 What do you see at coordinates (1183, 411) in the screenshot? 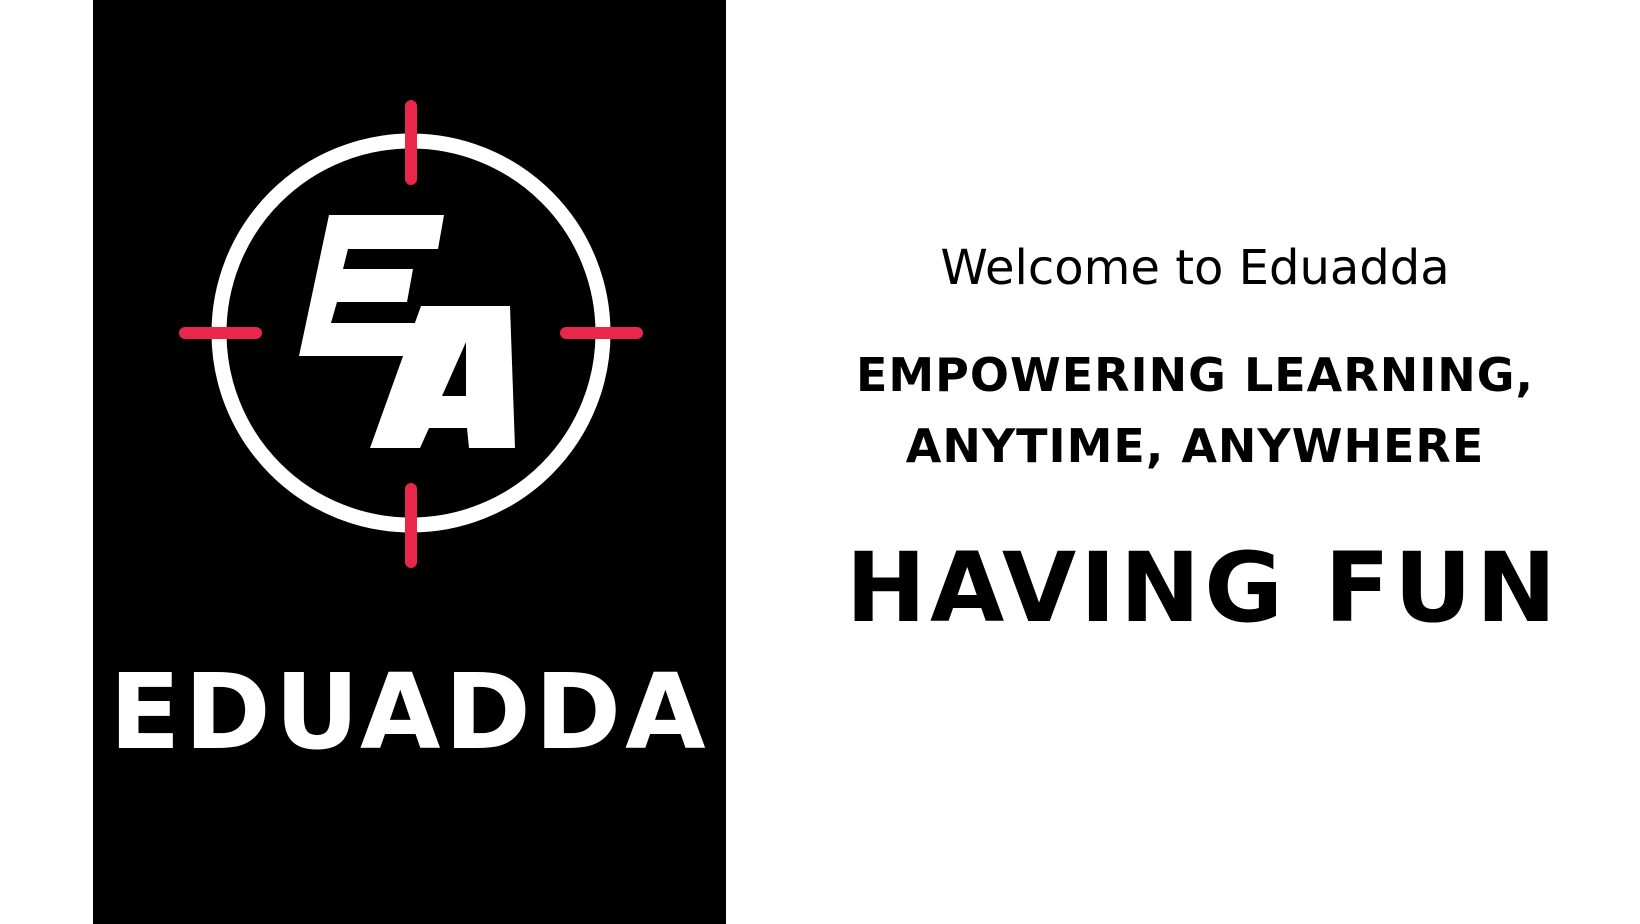
I see `tagline: EMPOWERING LEARNING, ANYTIME, ANYWHERE` at bounding box center [1183, 411].